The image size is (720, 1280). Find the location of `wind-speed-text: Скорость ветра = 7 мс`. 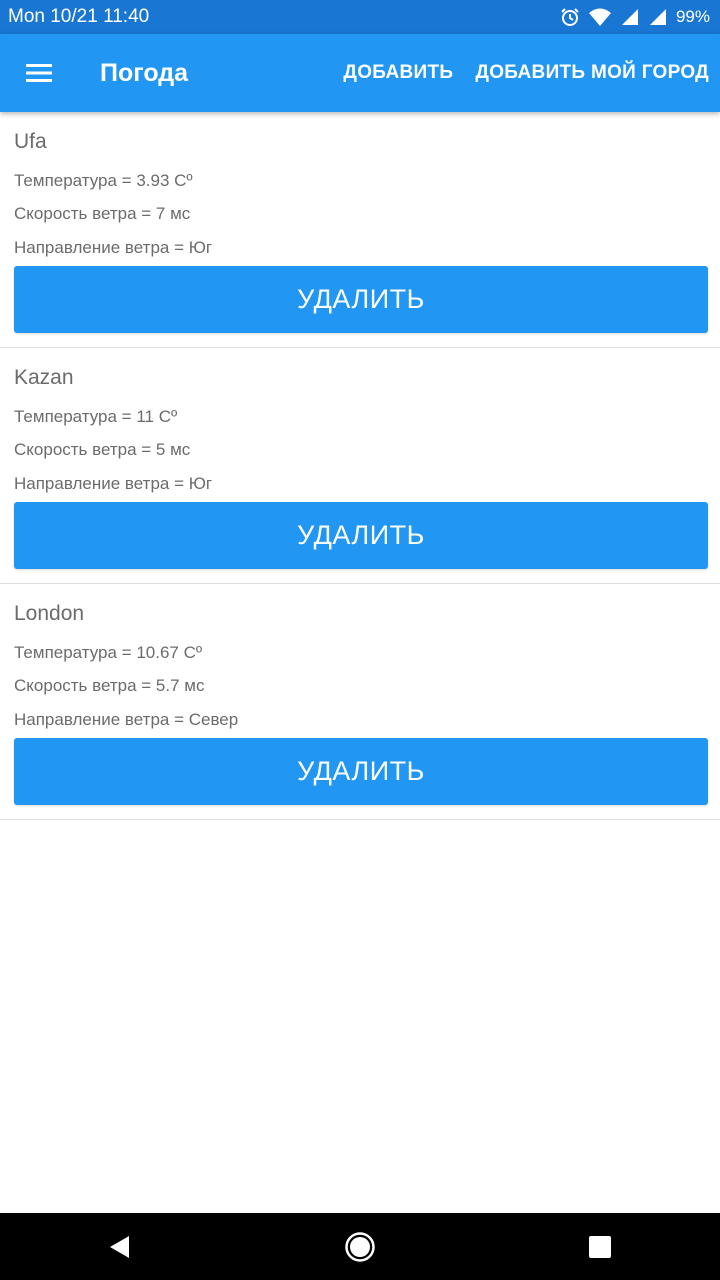

wind-speed-text: Скорость ветра = 7 мс is located at coordinates (102, 213).